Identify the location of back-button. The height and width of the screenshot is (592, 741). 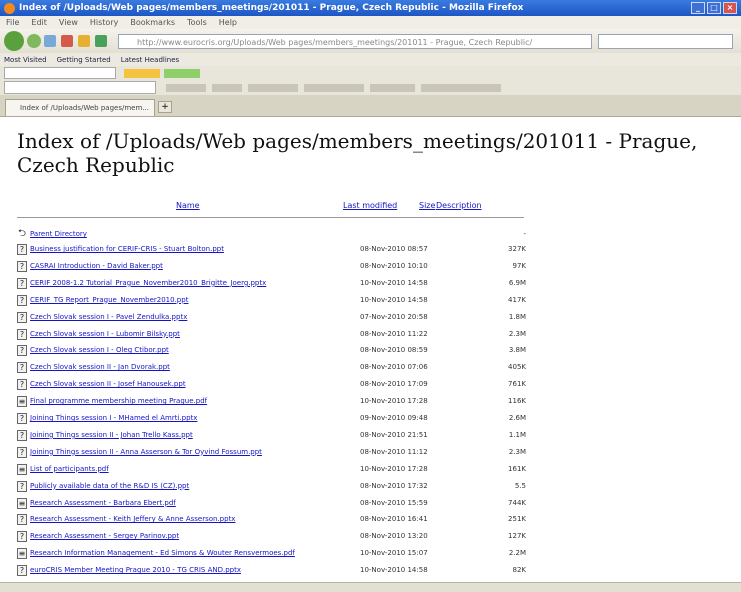
(14, 41).